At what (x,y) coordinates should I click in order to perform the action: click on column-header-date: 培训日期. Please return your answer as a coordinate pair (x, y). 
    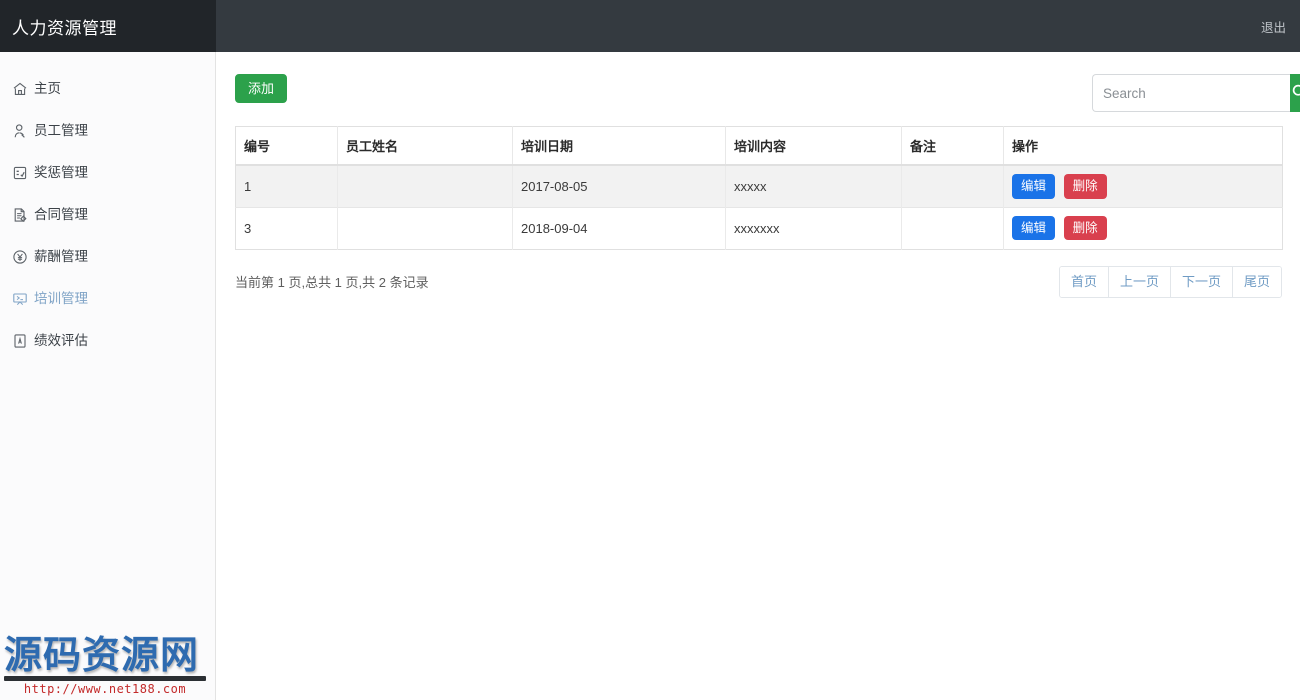
    Looking at the image, I should click on (619, 146).